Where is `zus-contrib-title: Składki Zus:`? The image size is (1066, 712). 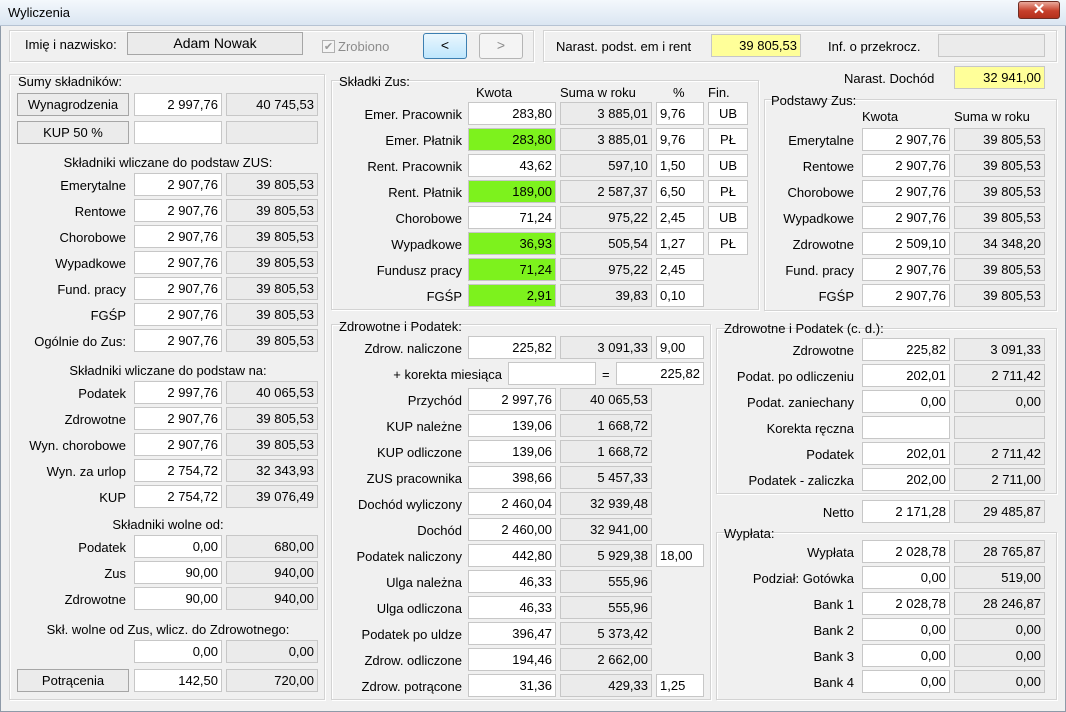 zus-contrib-title: Składki Zus: is located at coordinates (374, 81).